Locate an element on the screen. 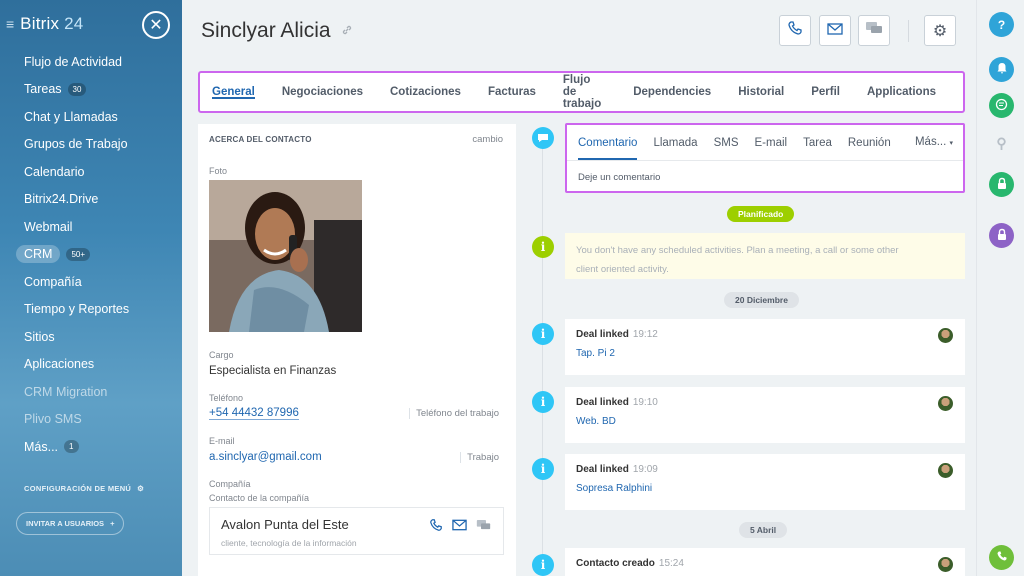 This screenshot has width=1024, height=576. sidebar-item-drive: Bitrix24.Drive is located at coordinates (91, 200).